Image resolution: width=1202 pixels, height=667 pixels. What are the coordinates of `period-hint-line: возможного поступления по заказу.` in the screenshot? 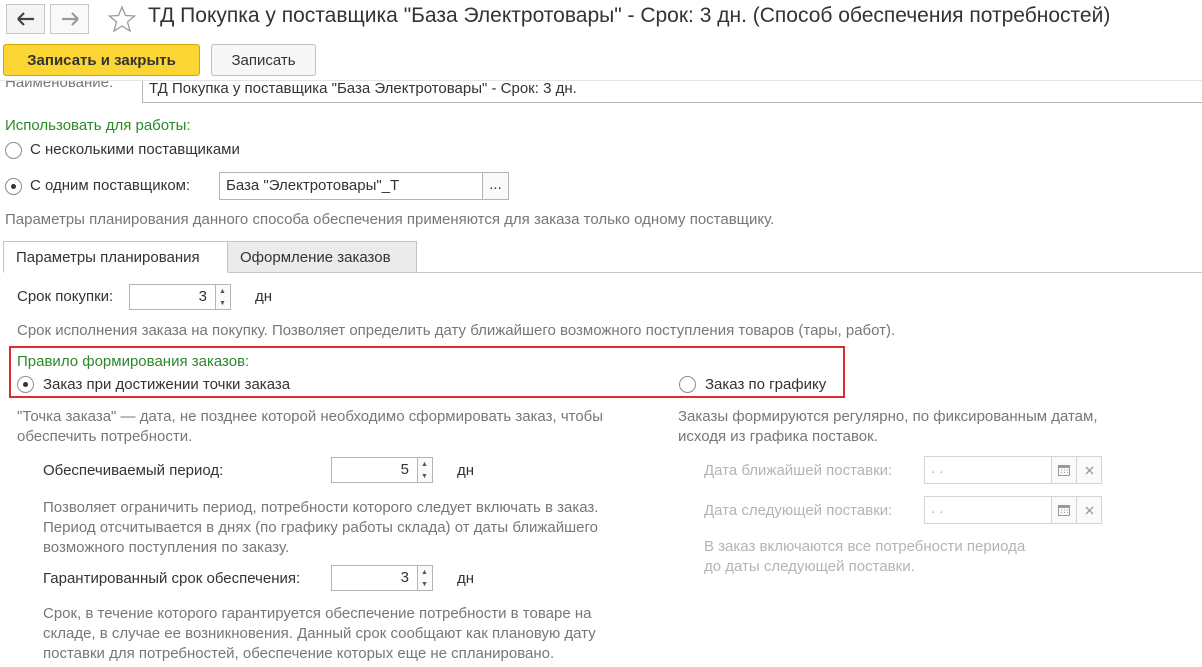 It's located at (166, 547).